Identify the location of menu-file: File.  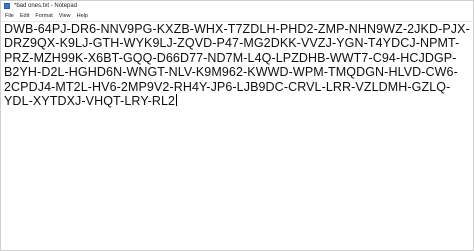
(9, 16).